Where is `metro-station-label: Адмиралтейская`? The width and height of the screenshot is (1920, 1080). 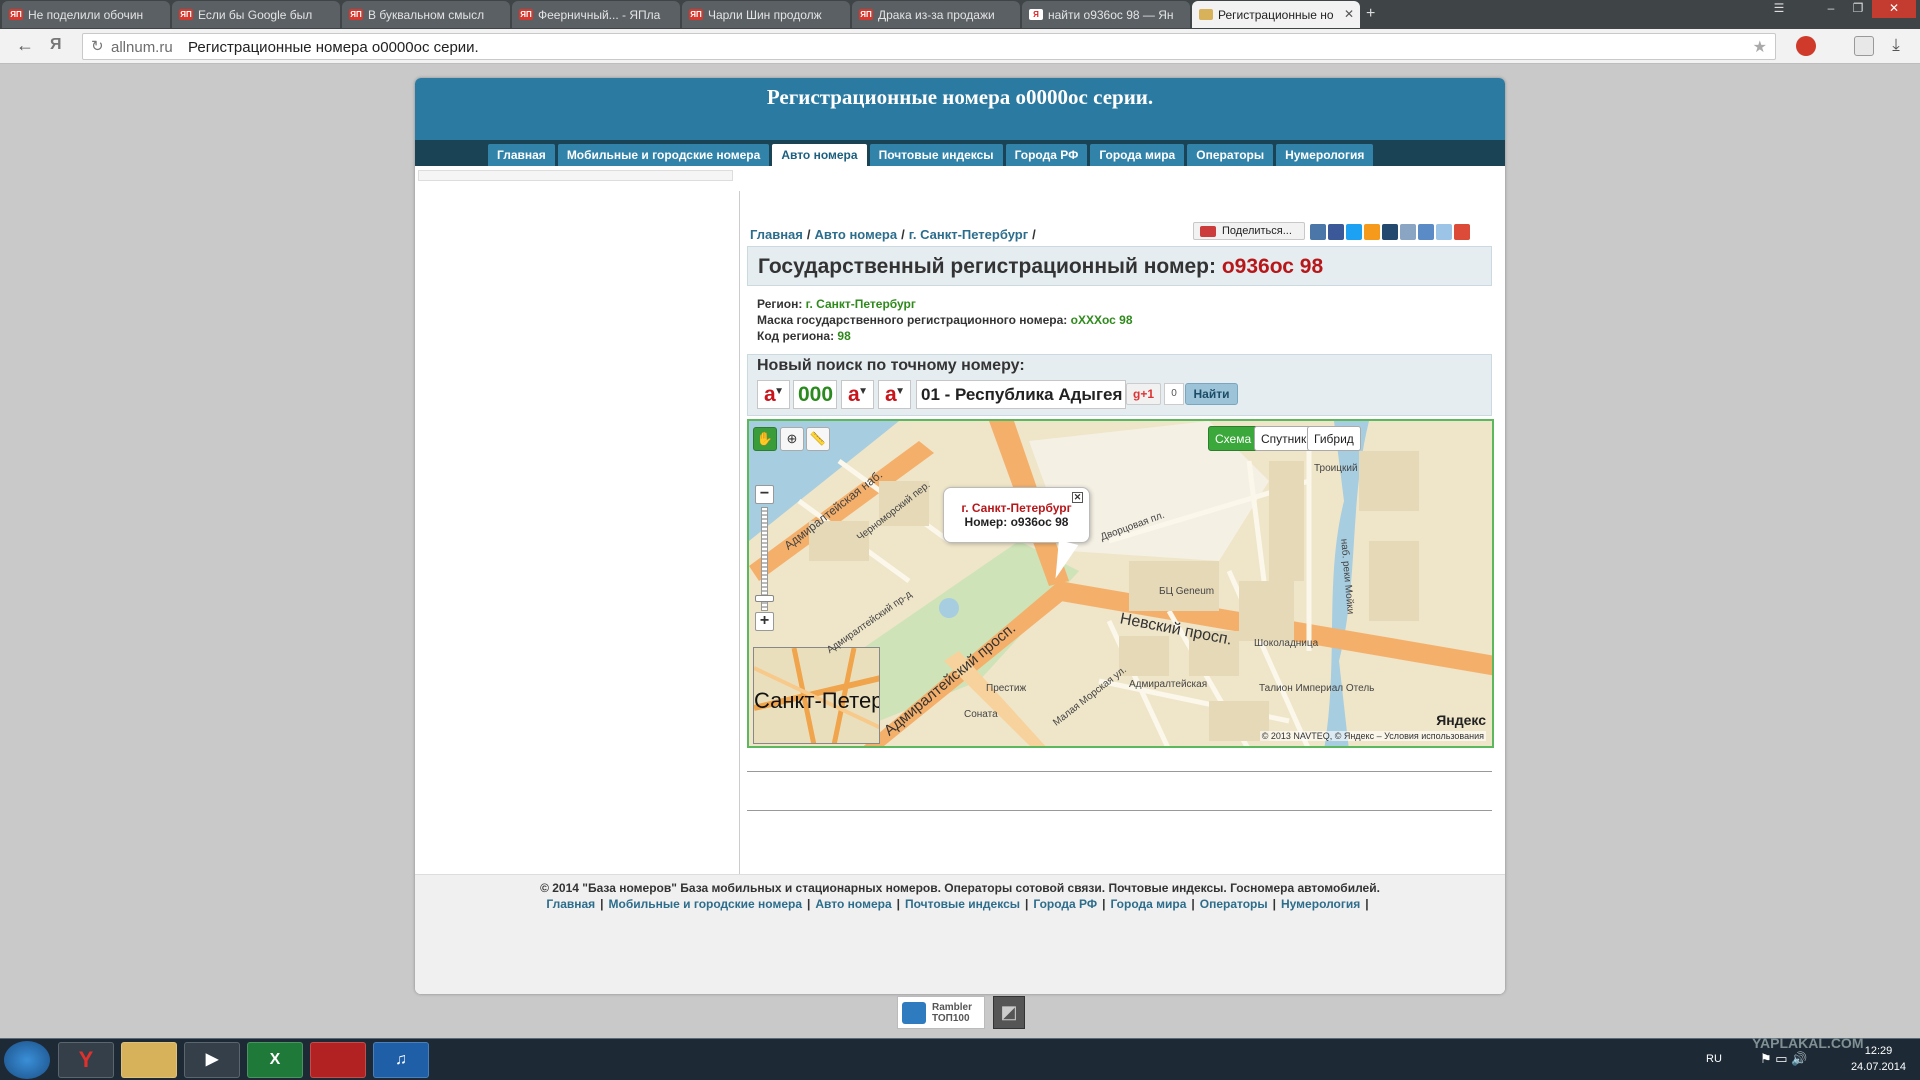 metro-station-label: Адмиралтейская is located at coordinates (1168, 684).